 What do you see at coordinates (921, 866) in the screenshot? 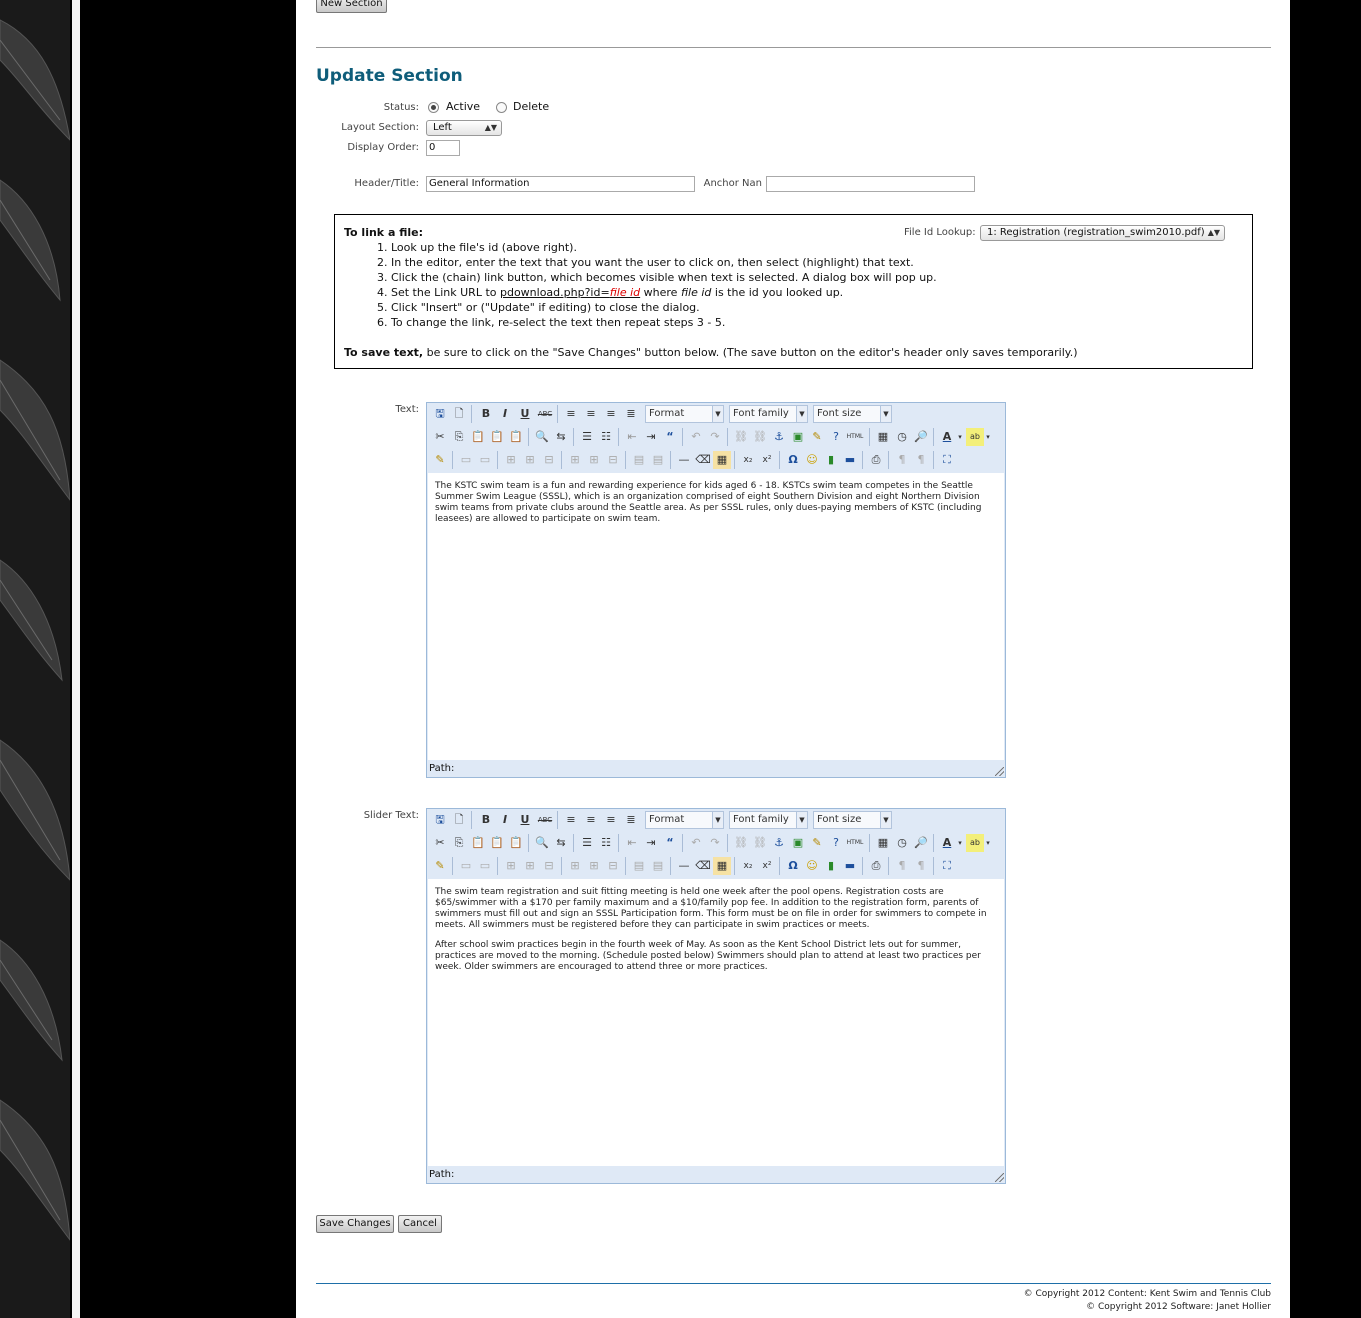
I see `rtl-icon: ¶` at bounding box center [921, 866].